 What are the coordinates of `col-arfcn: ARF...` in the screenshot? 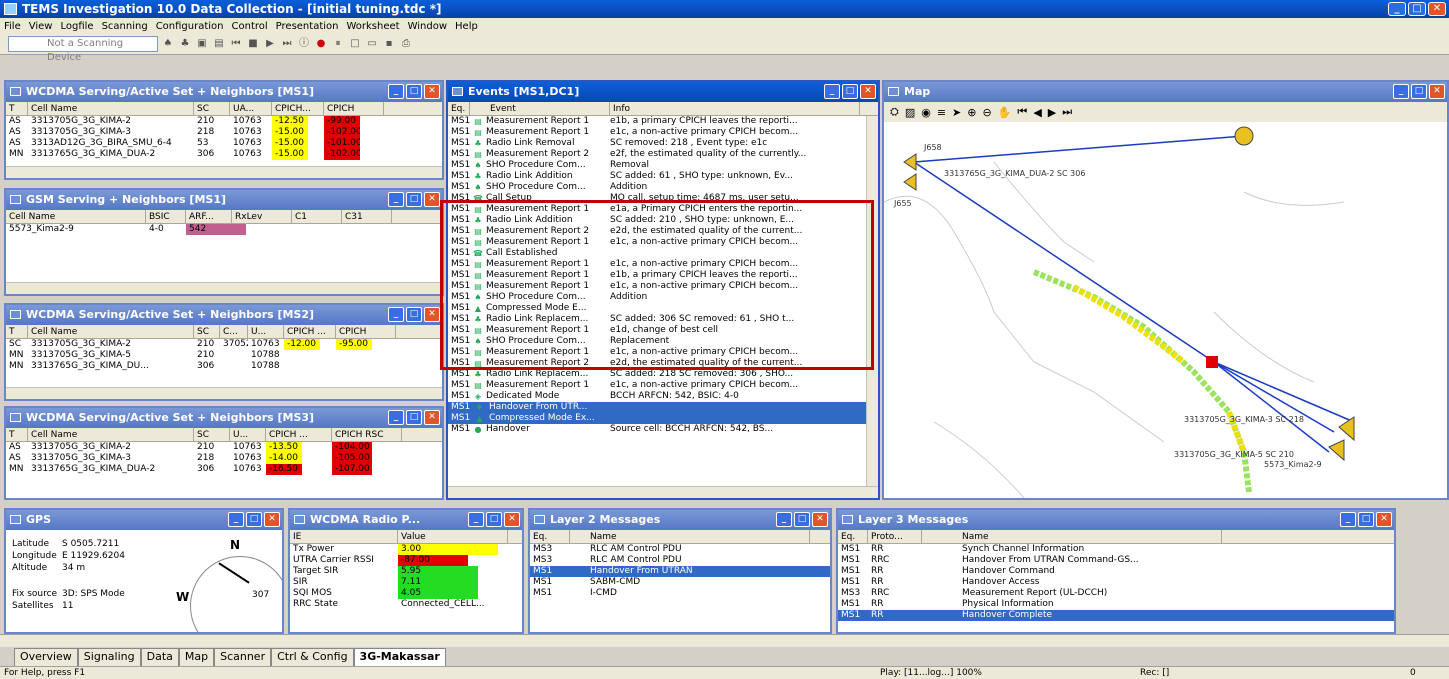 It's located at (209, 216).